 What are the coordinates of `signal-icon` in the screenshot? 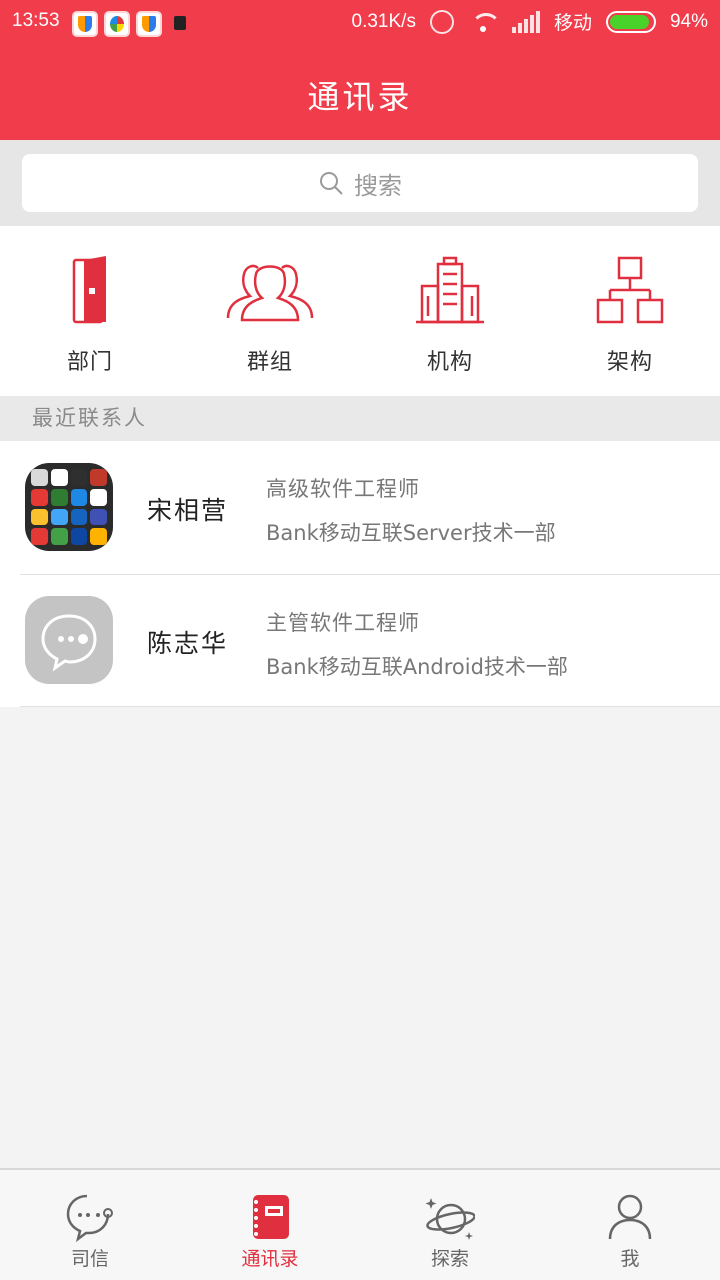 It's located at (525, 21).